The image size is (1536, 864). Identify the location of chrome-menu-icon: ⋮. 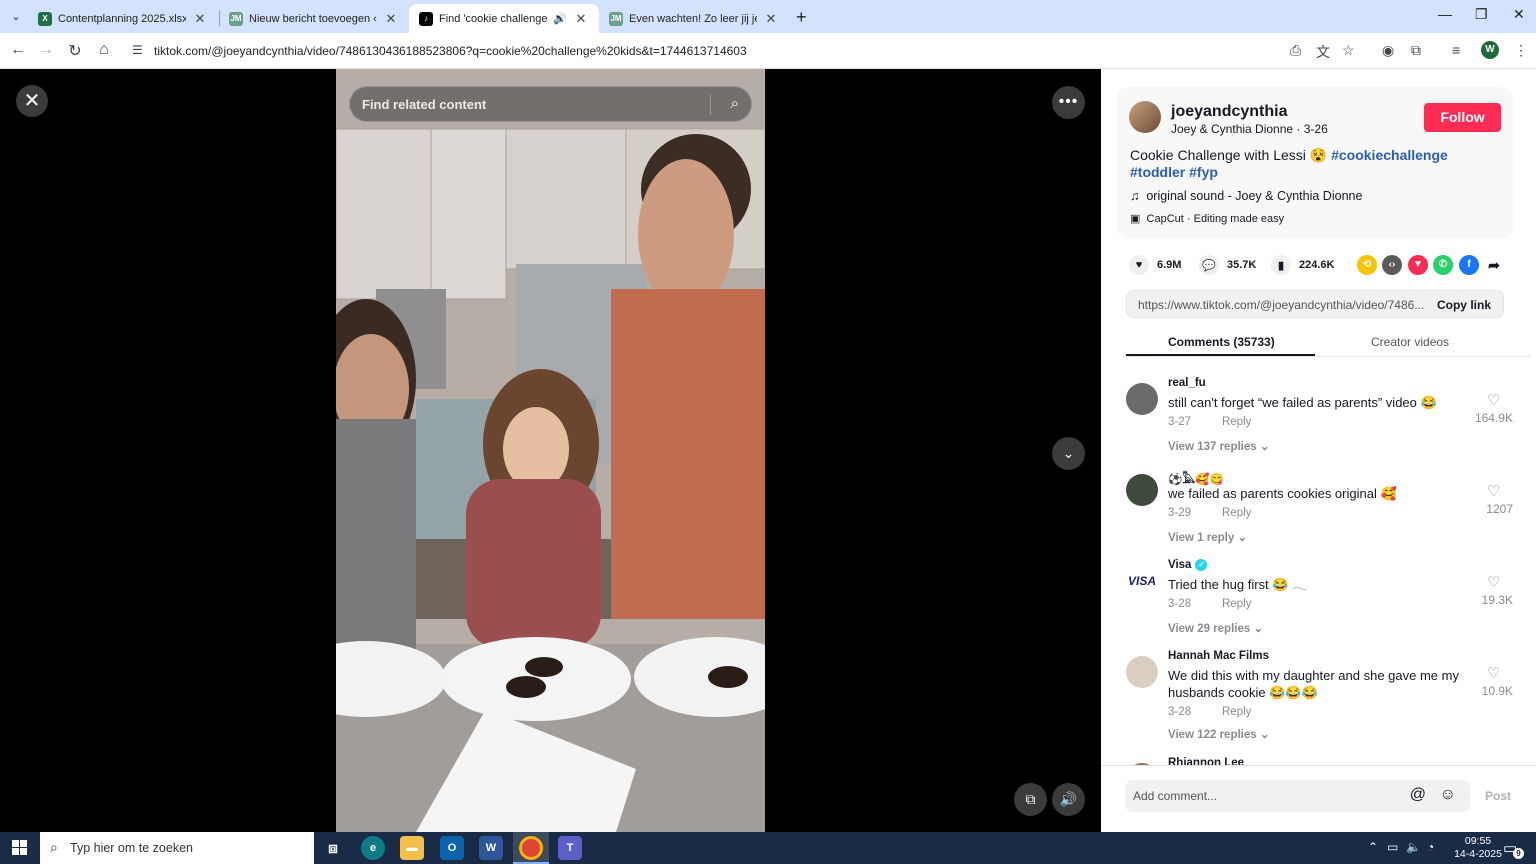
(1521, 50).